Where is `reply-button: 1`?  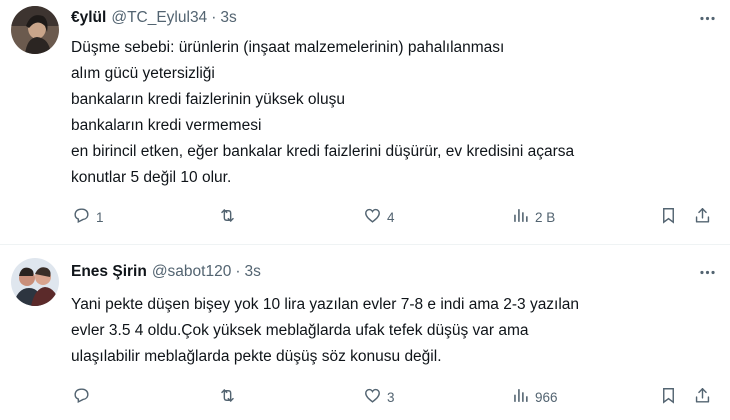 reply-button: 1 is located at coordinates (88, 217).